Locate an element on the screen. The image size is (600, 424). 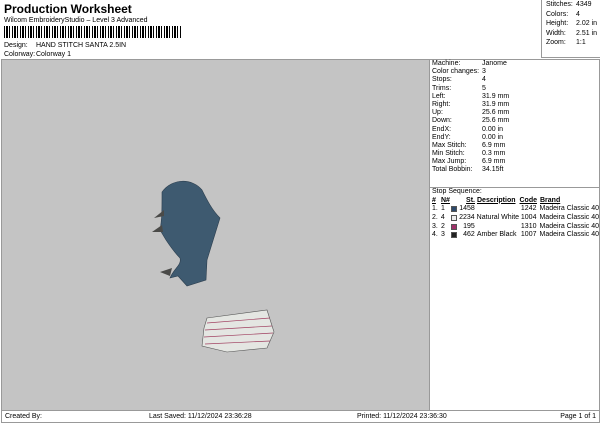
detail-label: Left: is located at coordinates (439, 96).